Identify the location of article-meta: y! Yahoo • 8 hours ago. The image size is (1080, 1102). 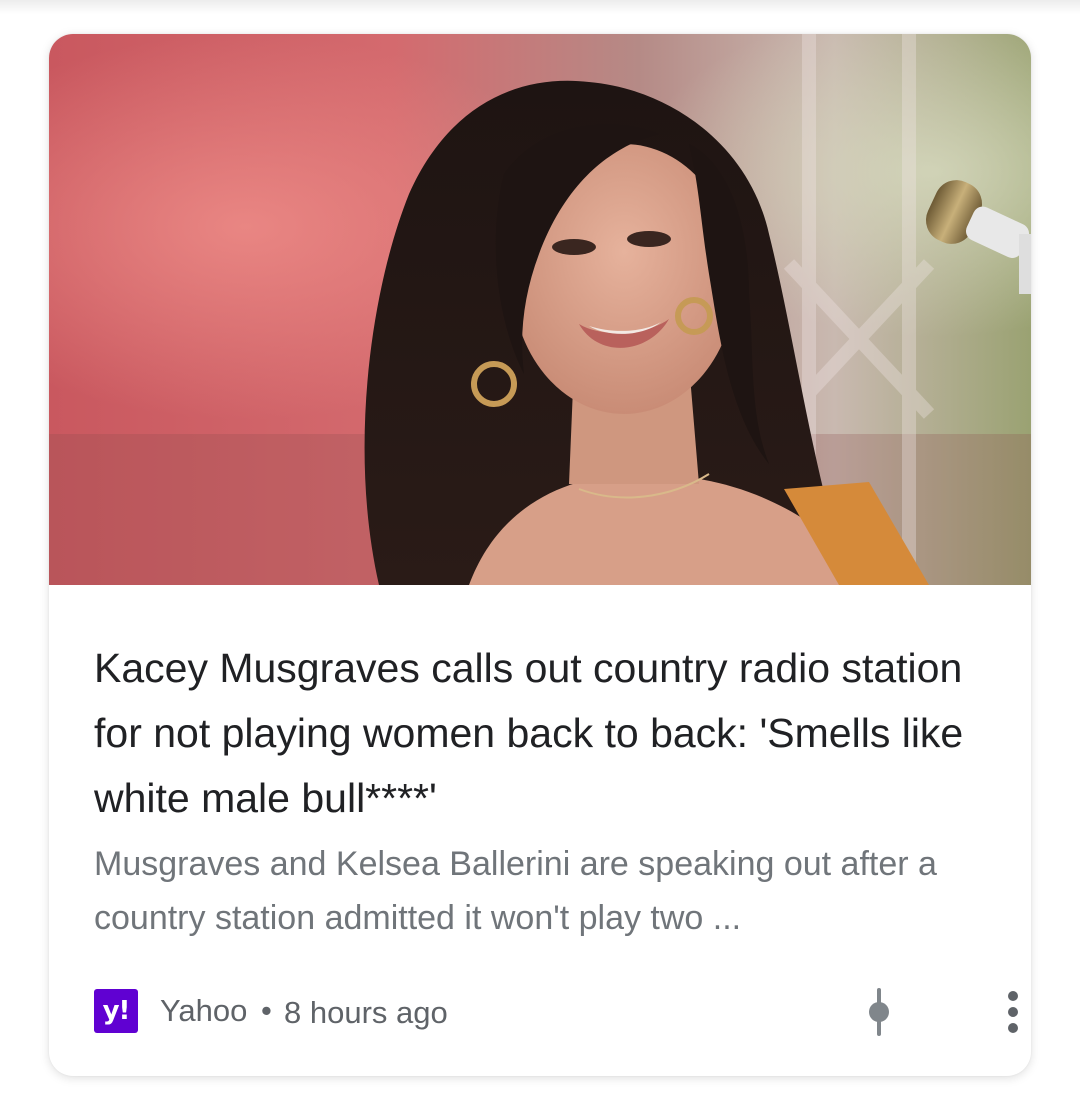
(556, 1012).